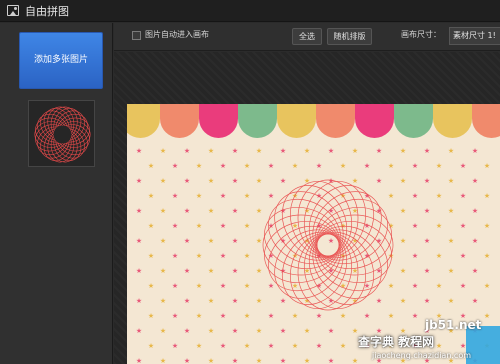  I want to click on window-title: 自由拼图, so click(47, 11).